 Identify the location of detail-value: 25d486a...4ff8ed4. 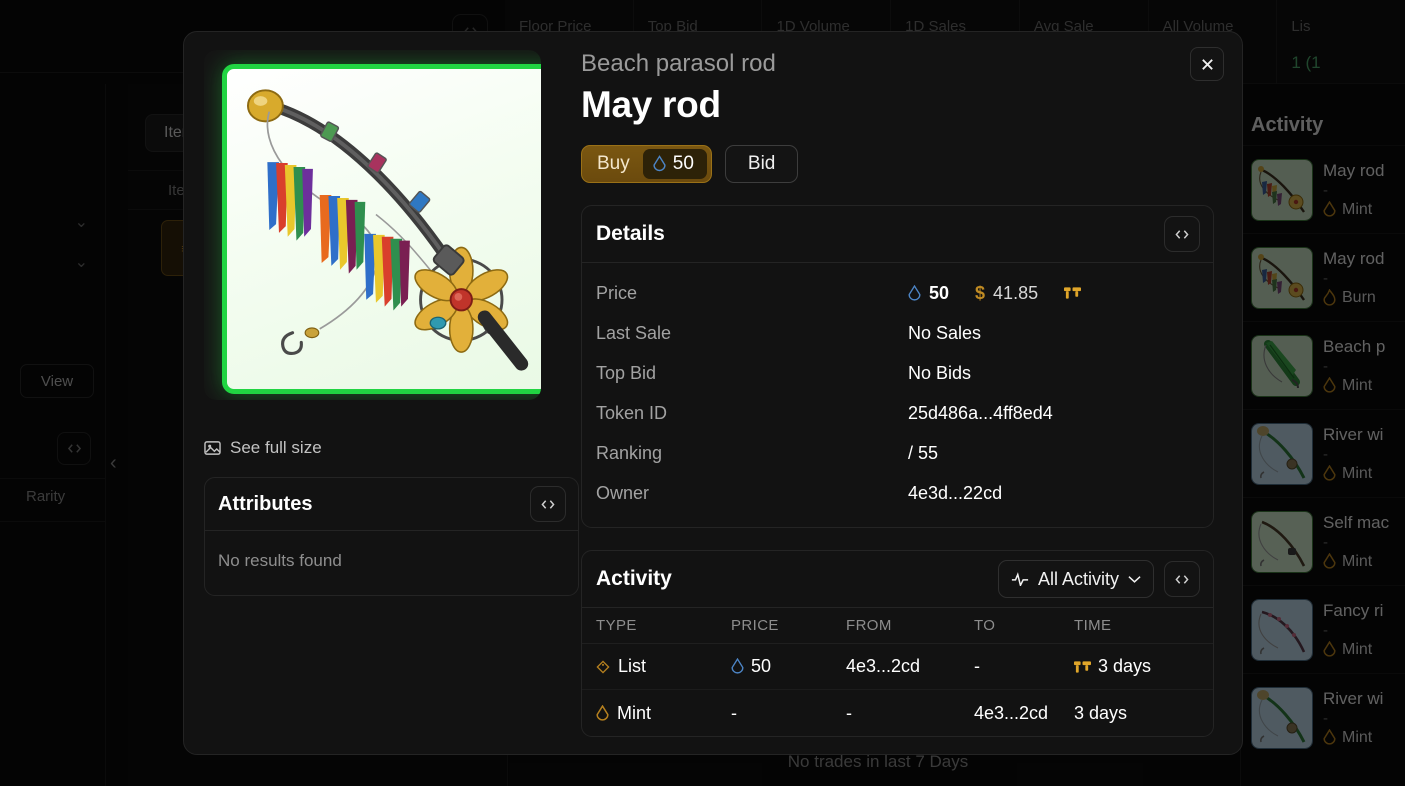
(980, 412).